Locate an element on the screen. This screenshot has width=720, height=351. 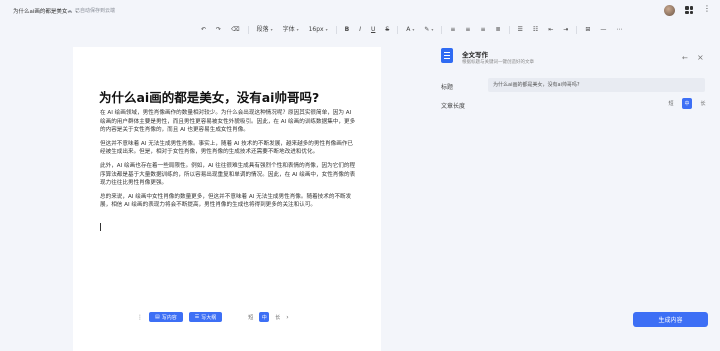
apps-grid-icon is located at coordinates (689, 10).